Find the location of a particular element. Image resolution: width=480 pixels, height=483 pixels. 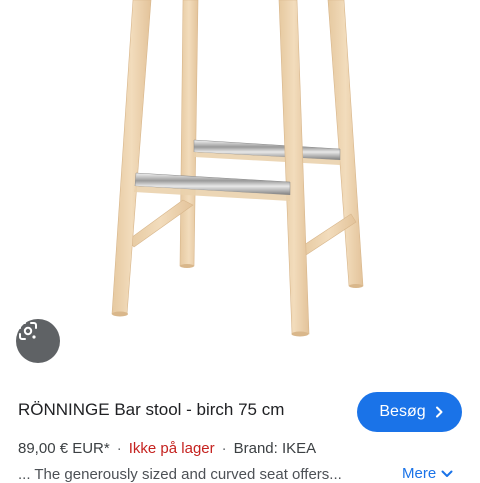

product-title: RÖNNINGE Bar stool - birch 75 cm is located at coordinates (151, 410).